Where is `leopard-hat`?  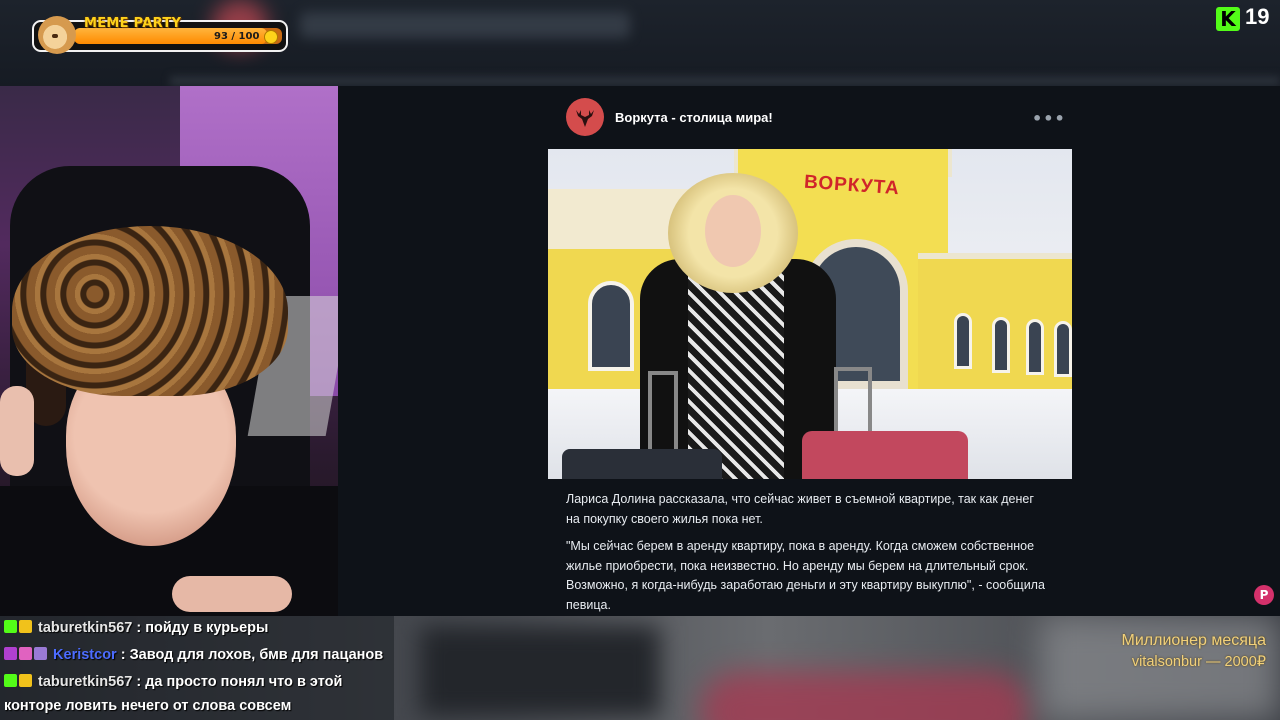
leopard-hat is located at coordinates (150, 311).